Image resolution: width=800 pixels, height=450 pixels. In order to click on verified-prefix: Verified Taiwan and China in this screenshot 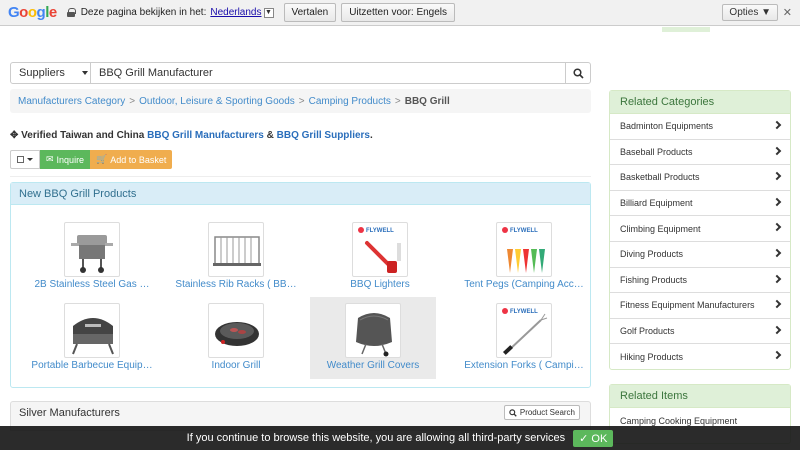, I will do `click(83, 135)`.